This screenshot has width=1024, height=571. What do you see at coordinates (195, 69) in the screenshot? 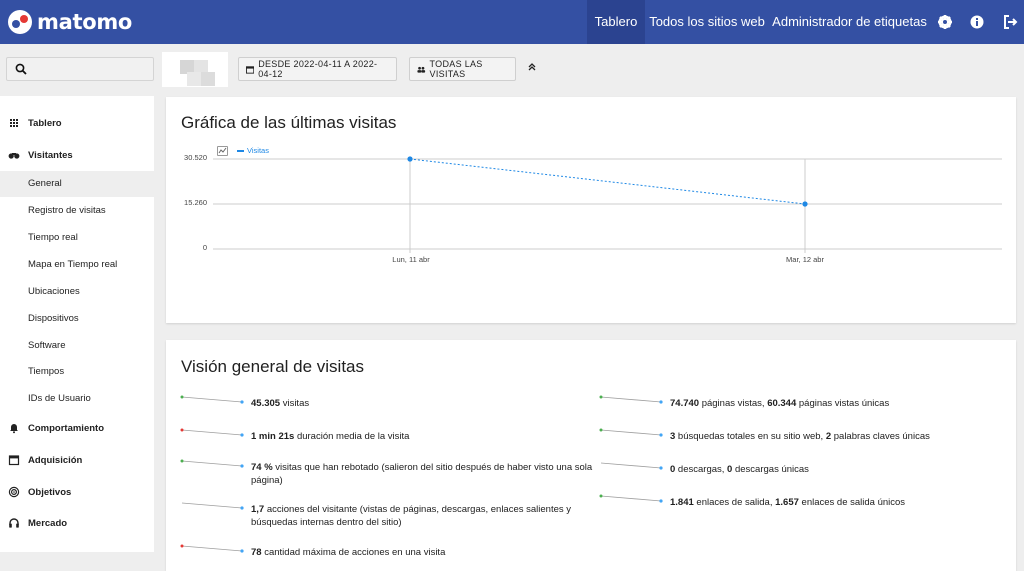
I see `site-selector` at bounding box center [195, 69].